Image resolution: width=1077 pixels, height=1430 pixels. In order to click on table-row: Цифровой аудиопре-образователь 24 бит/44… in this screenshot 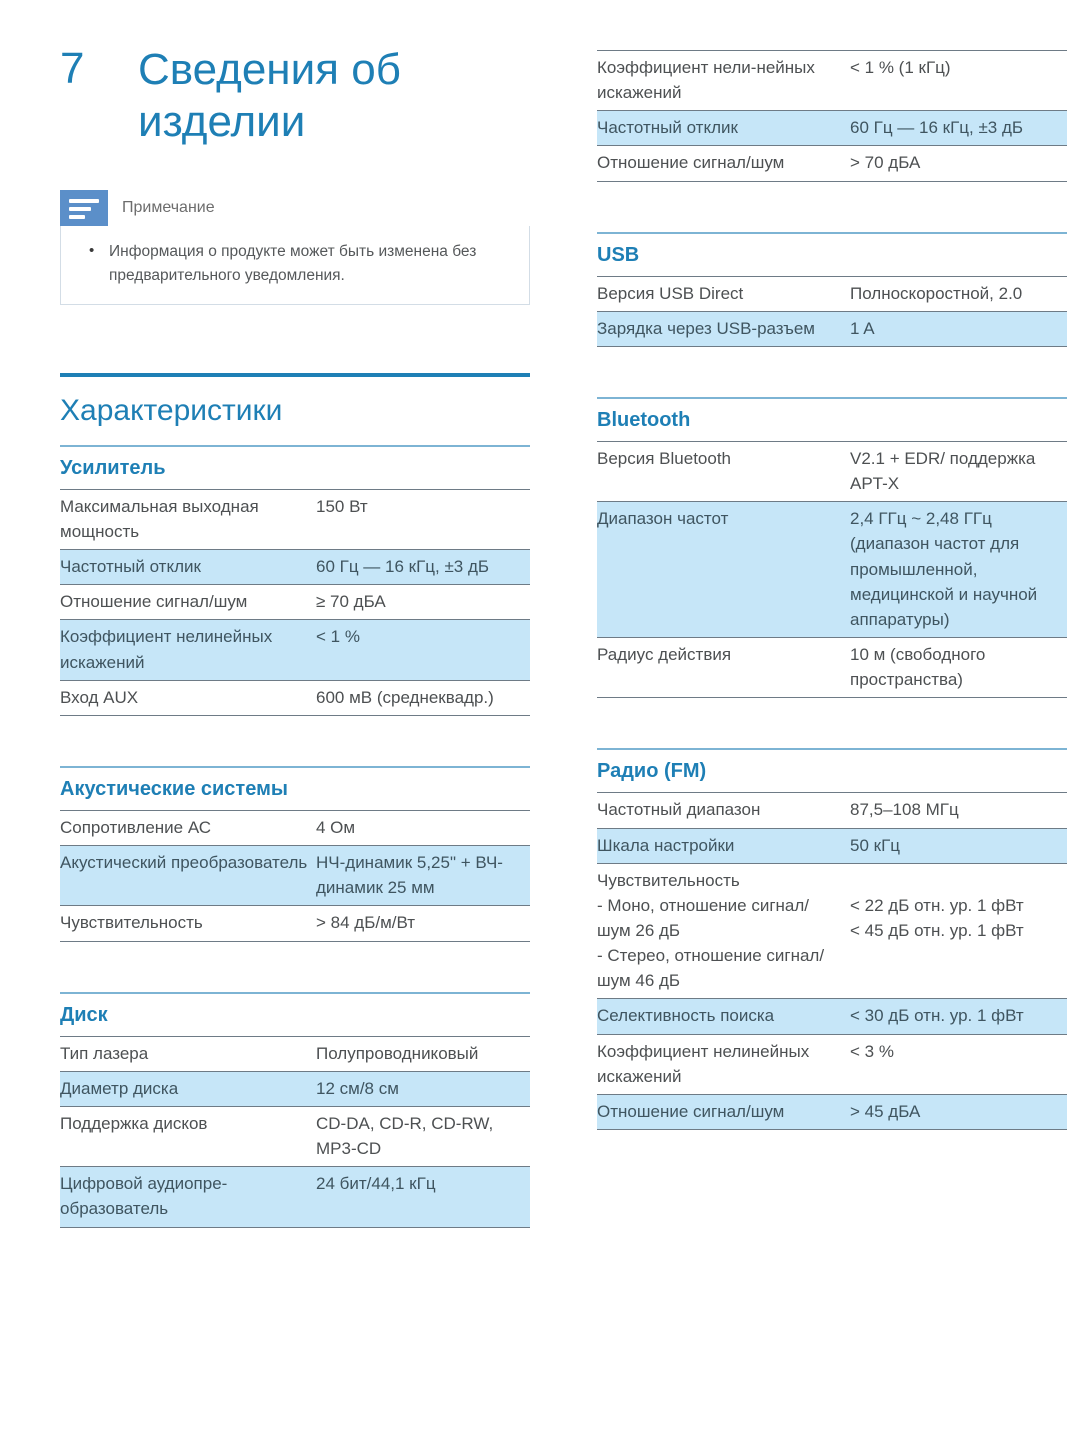, I will do `click(295, 1196)`.